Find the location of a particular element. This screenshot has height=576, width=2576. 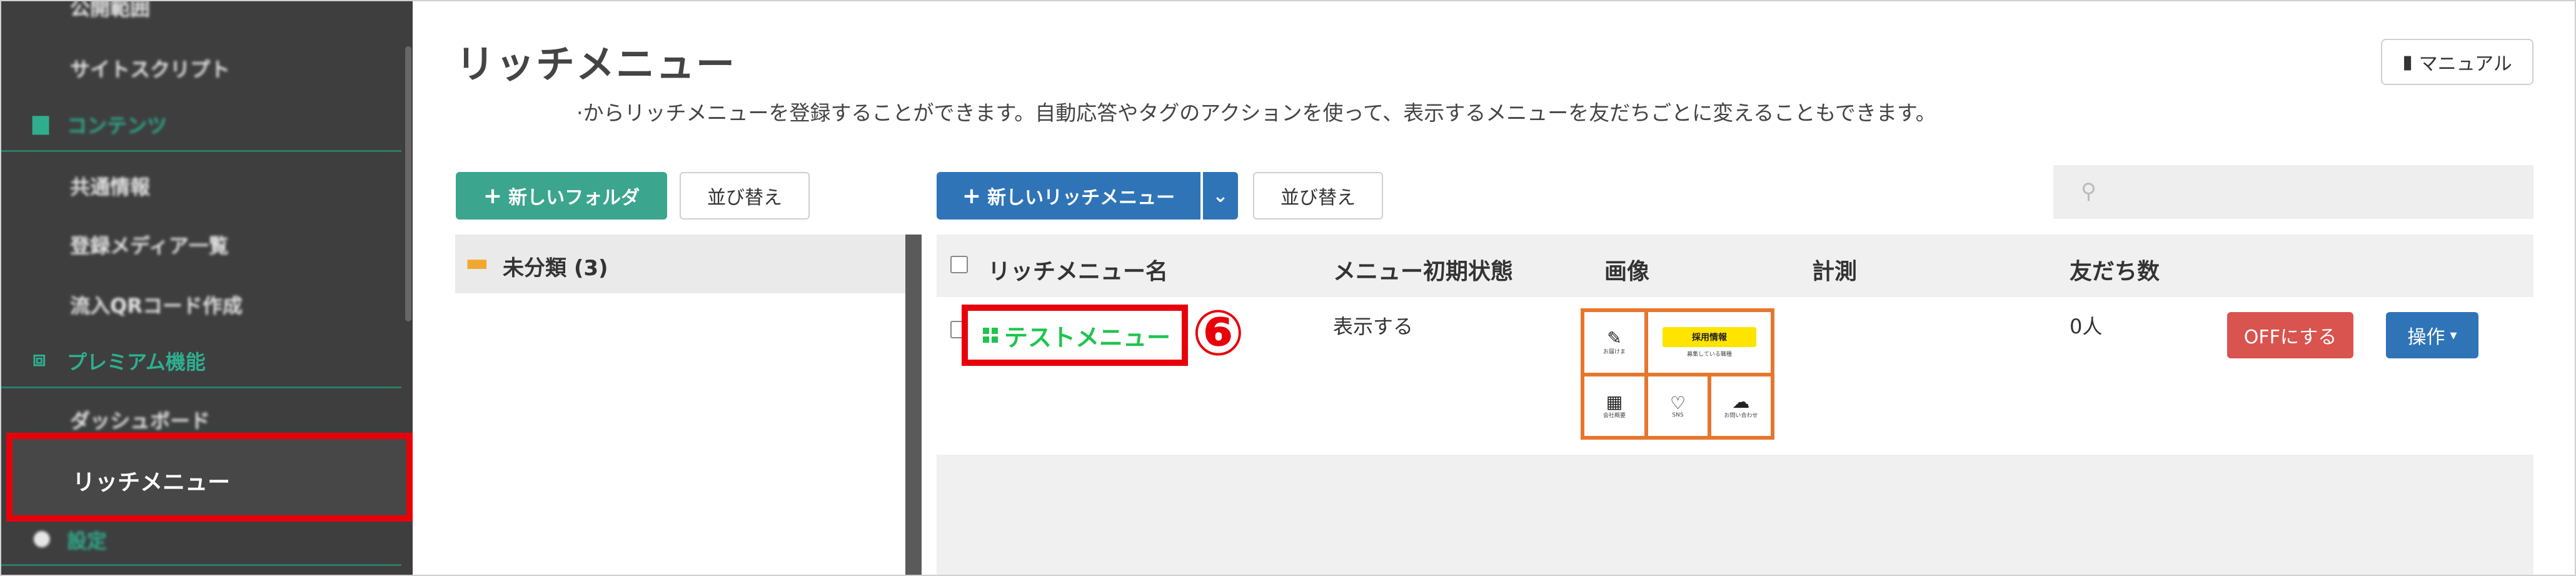

panel-resize-handle is located at coordinates (914, 405).